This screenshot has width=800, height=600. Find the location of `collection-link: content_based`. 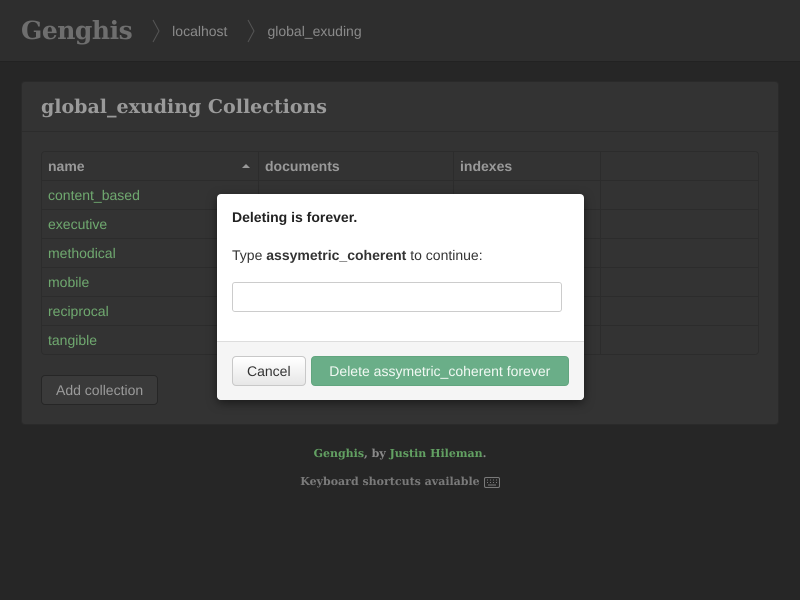

collection-link: content_based is located at coordinates (94, 195).